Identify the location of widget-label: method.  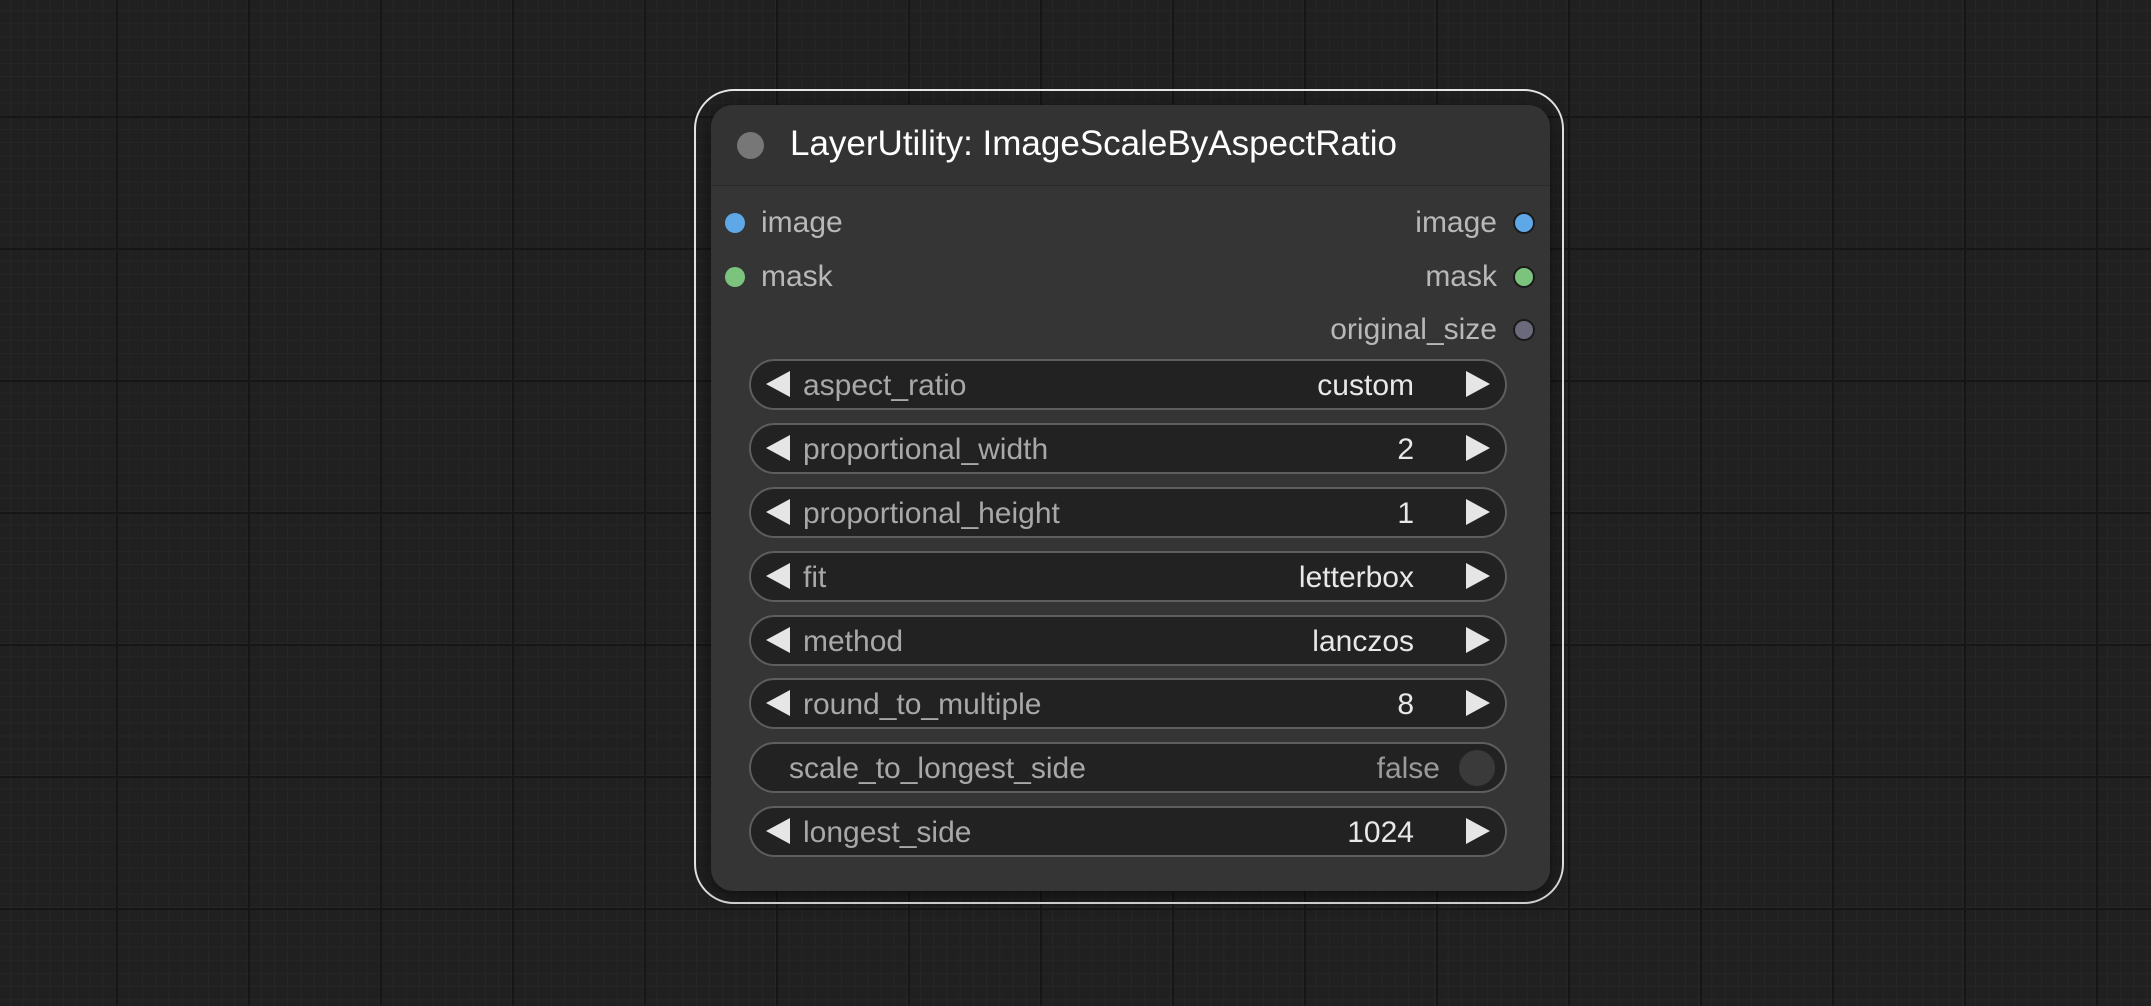
(853, 641).